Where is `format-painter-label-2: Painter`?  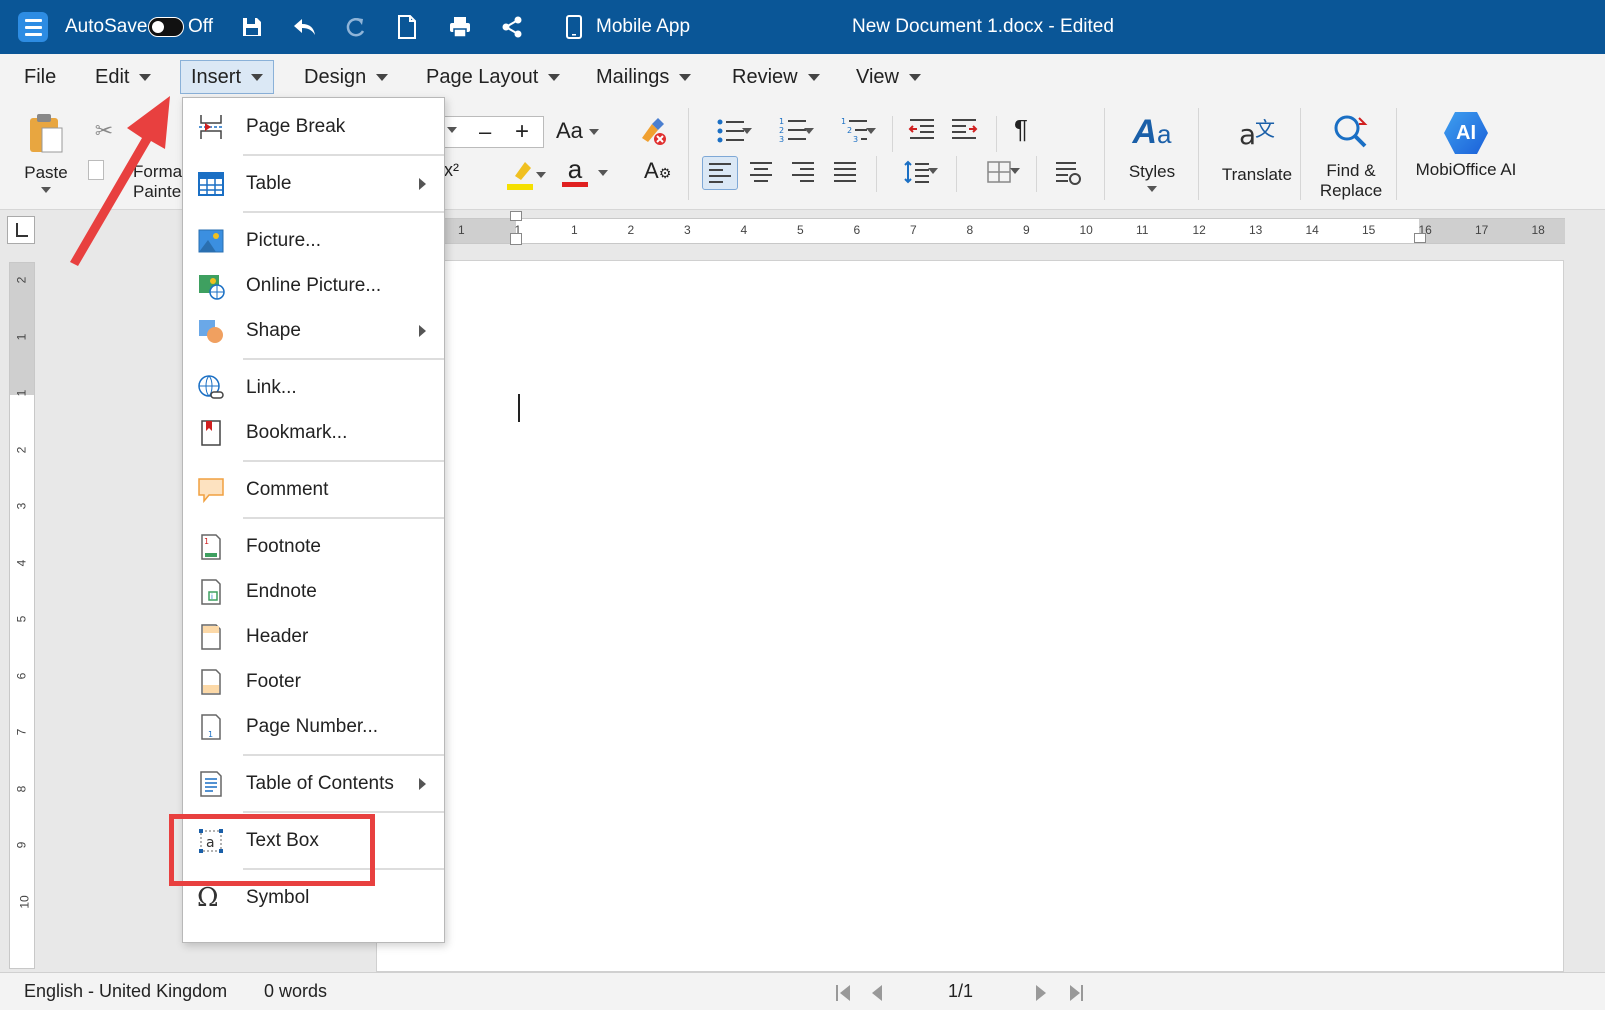
format-painter-label-2: Painter is located at coordinates (160, 191).